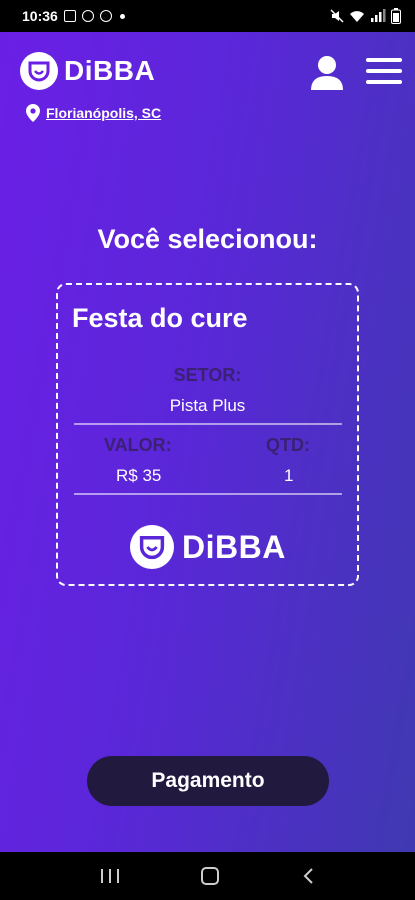  What do you see at coordinates (87, 16) in the screenshot?
I see `whatsapp-icon` at bounding box center [87, 16].